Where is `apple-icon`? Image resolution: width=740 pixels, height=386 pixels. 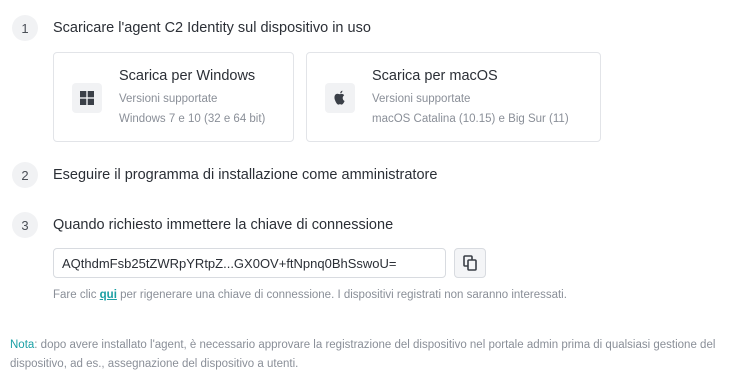 apple-icon is located at coordinates (340, 98).